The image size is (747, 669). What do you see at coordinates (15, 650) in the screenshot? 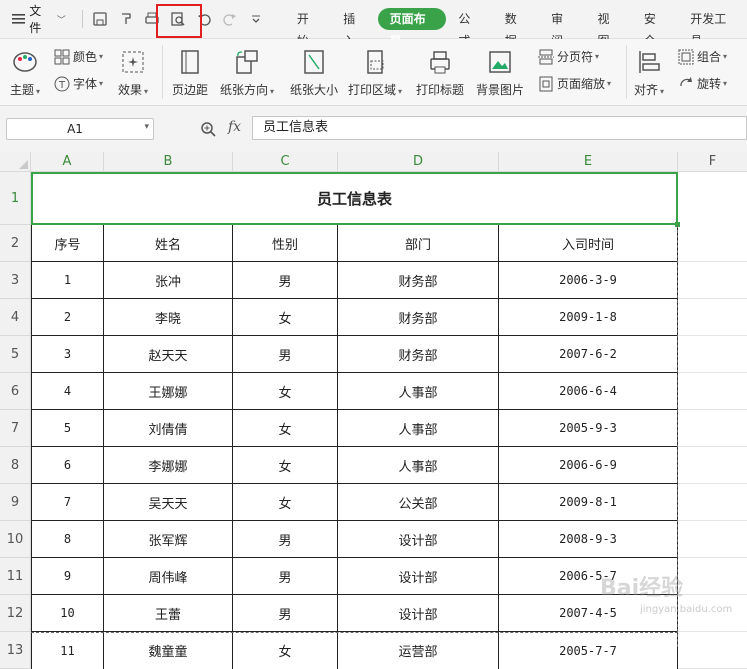
I see `row-header-13: 13` at bounding box center [15, 650].